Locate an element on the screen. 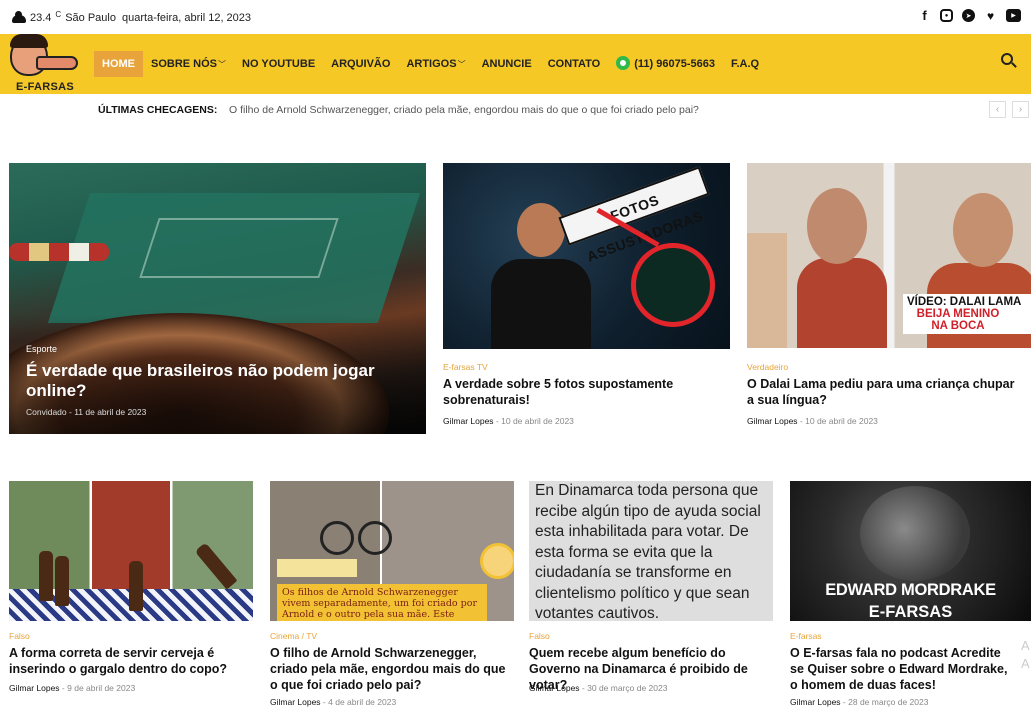 Image resolution: width=1031 pixels, height=707 pixels. weather-widget: 23.4 C São Paulo is located at coordinates (64, 16).